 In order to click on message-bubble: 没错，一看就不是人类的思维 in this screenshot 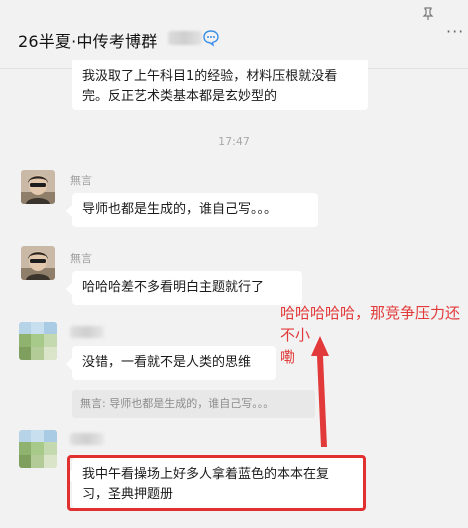, I will do `click(171, 363)`.